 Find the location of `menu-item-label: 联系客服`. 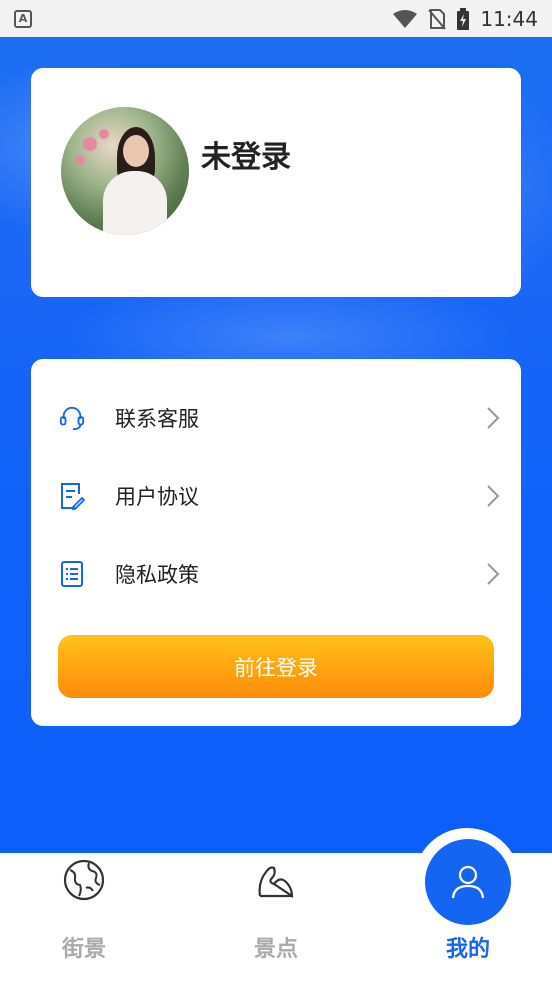

menu-item-label: 联系客服 is located at coordinates (157, 419).